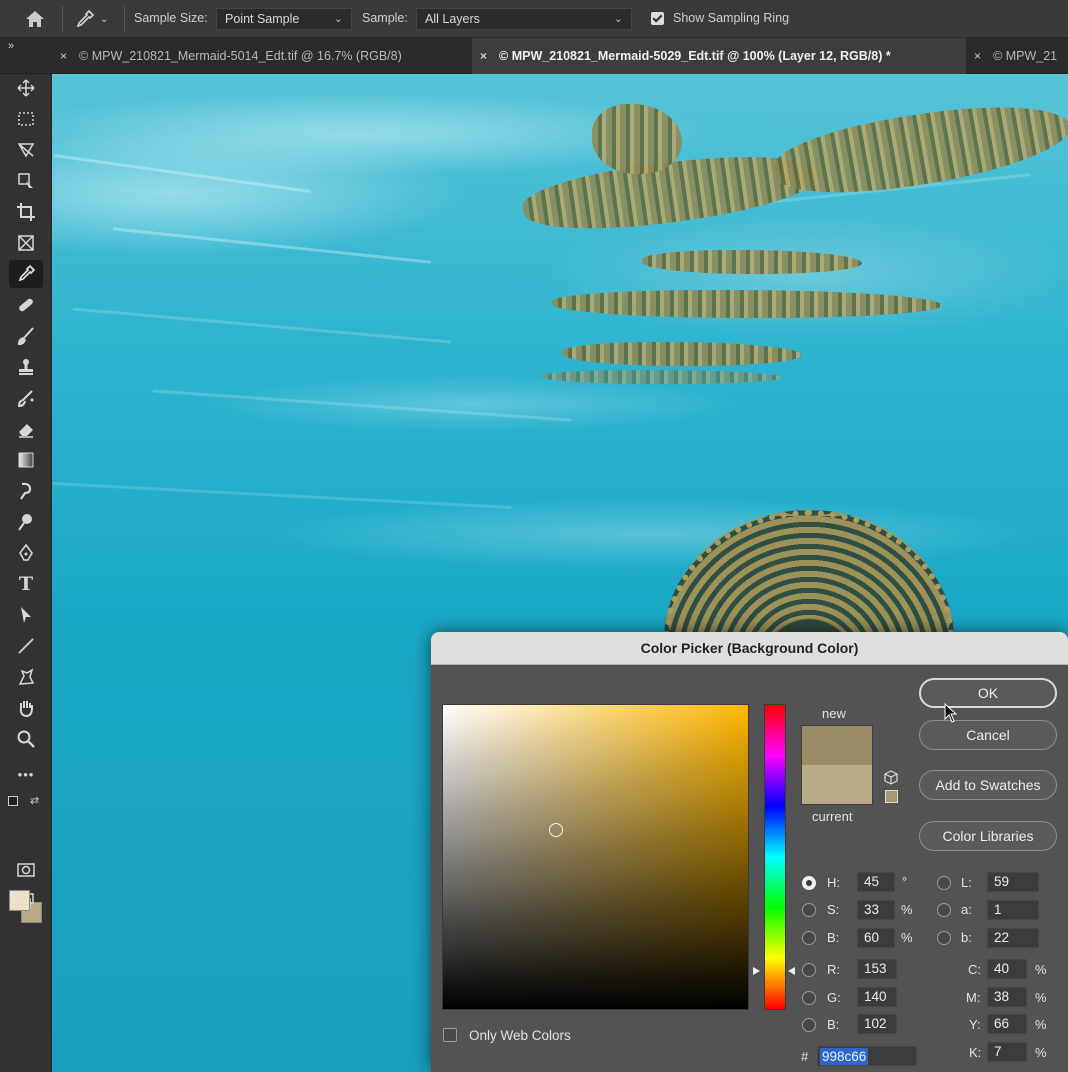 The image size is (1068, 1072). I want to click on zoom-icon, so click(26, 739).